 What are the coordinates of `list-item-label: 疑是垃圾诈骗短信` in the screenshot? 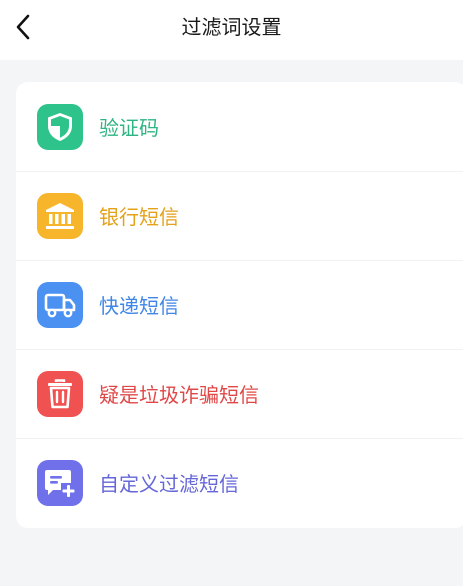 It's located at (179, 395).